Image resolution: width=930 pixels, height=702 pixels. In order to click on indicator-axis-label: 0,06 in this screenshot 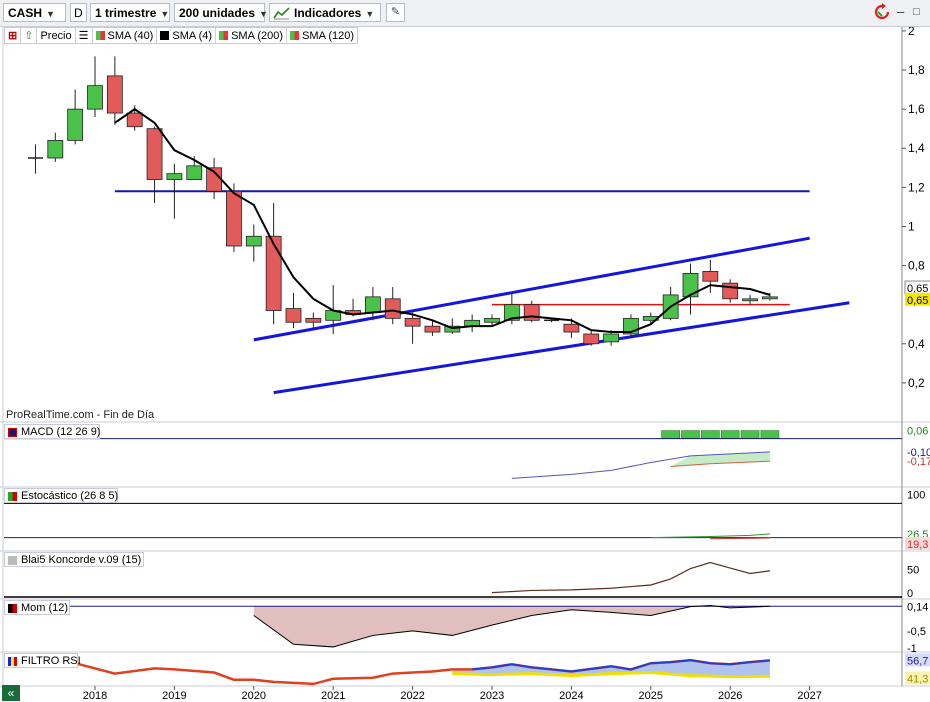, I will do `click(917, 432)`.